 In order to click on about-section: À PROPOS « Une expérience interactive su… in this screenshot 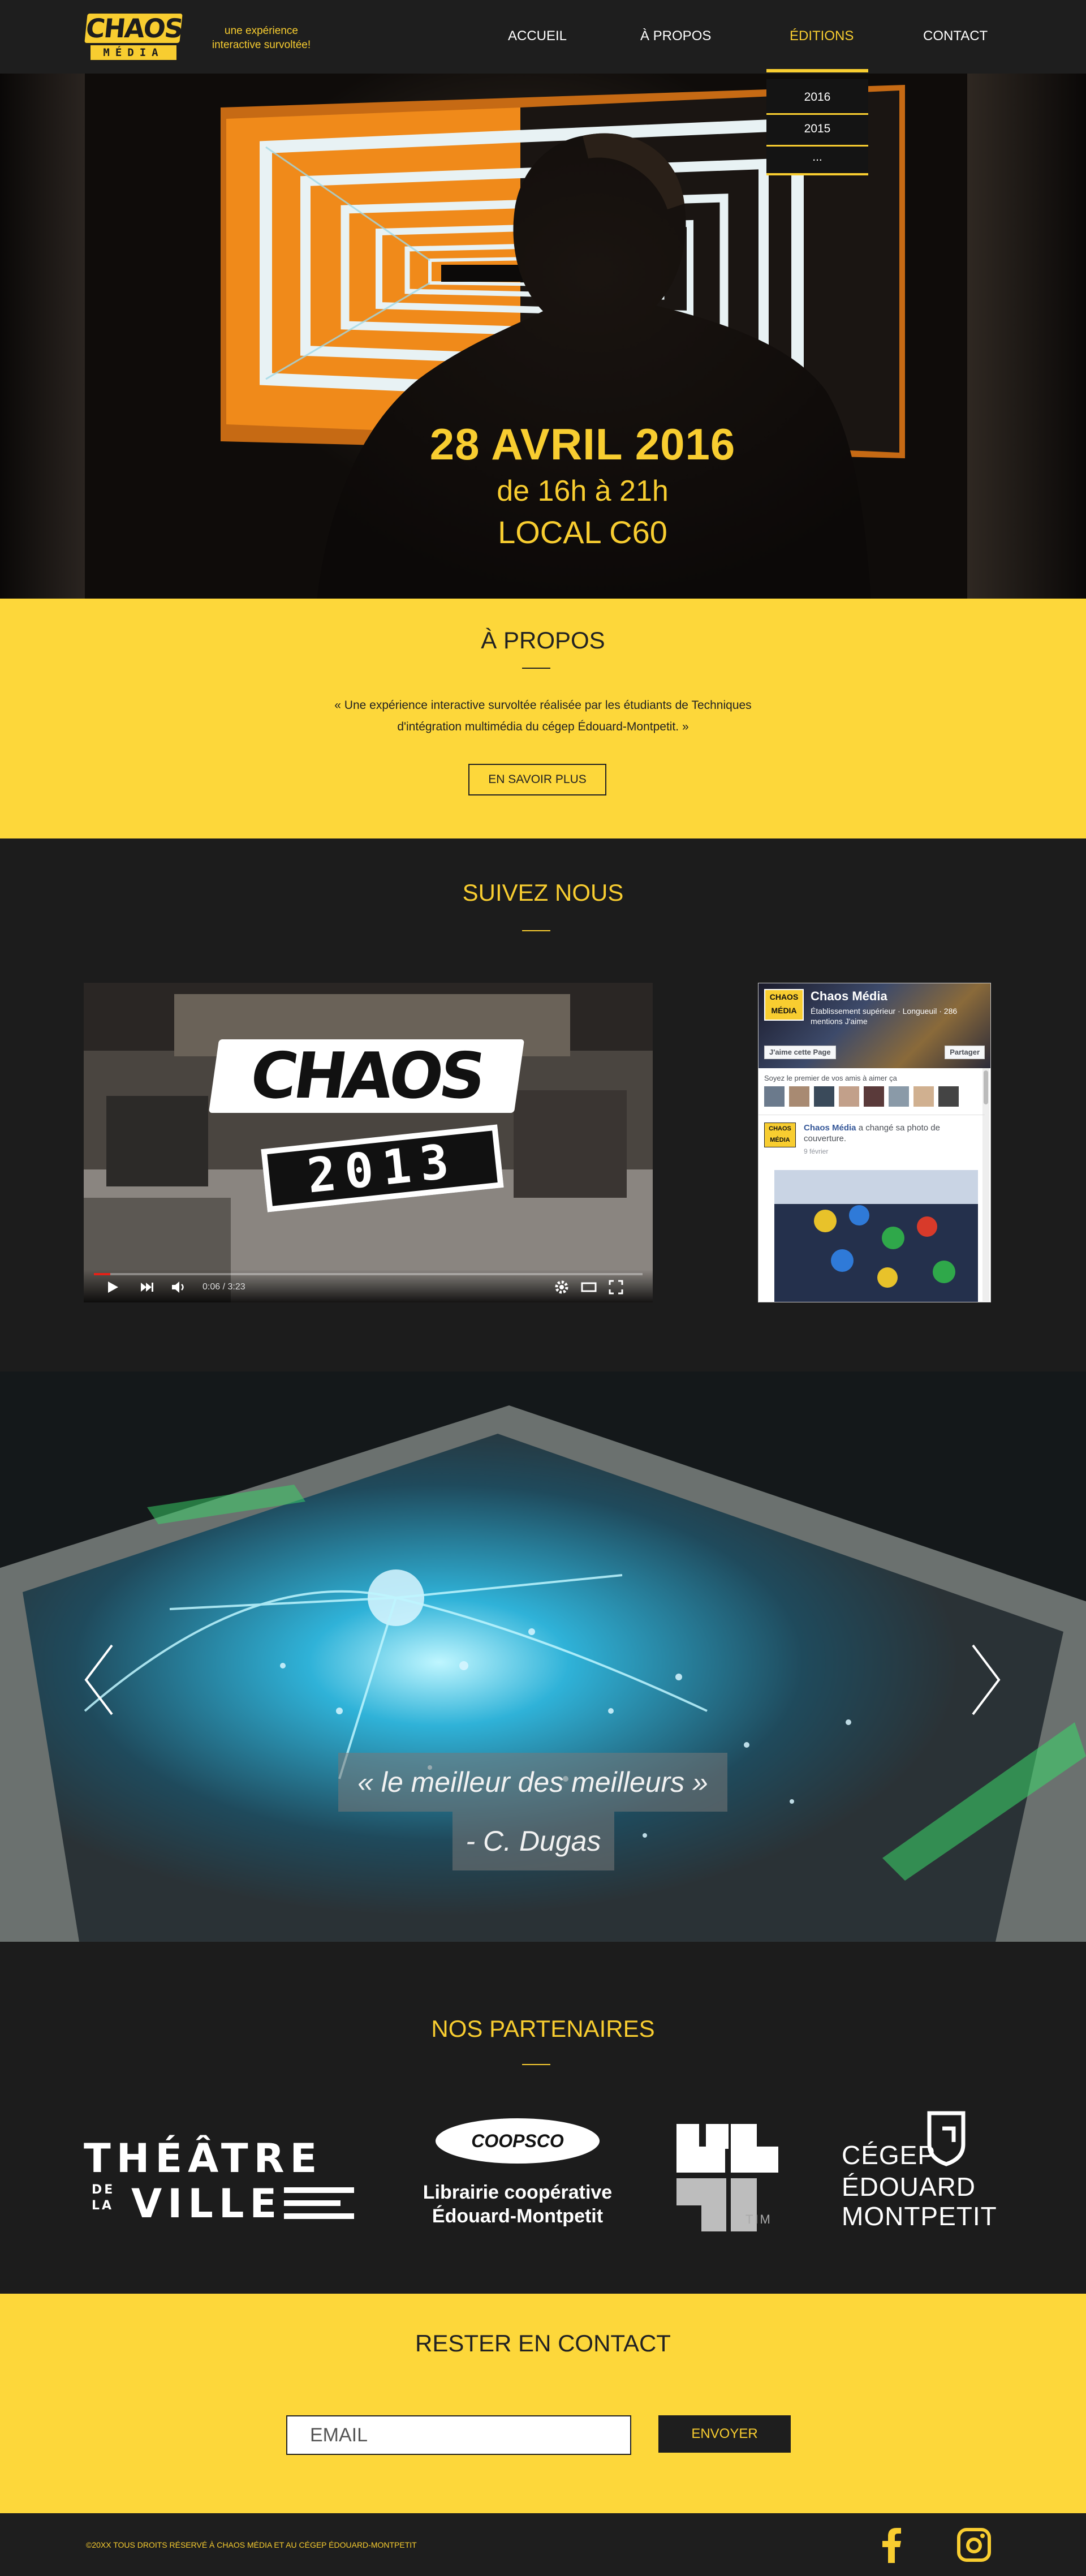, I will do `click(543, 719)`.